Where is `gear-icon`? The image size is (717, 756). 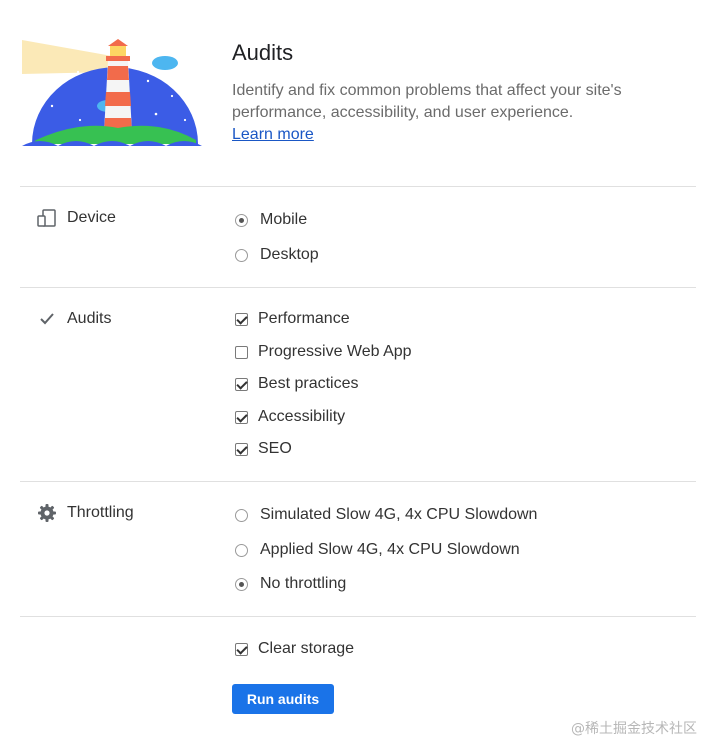
gear-icon is located at coordinates (47, 513).